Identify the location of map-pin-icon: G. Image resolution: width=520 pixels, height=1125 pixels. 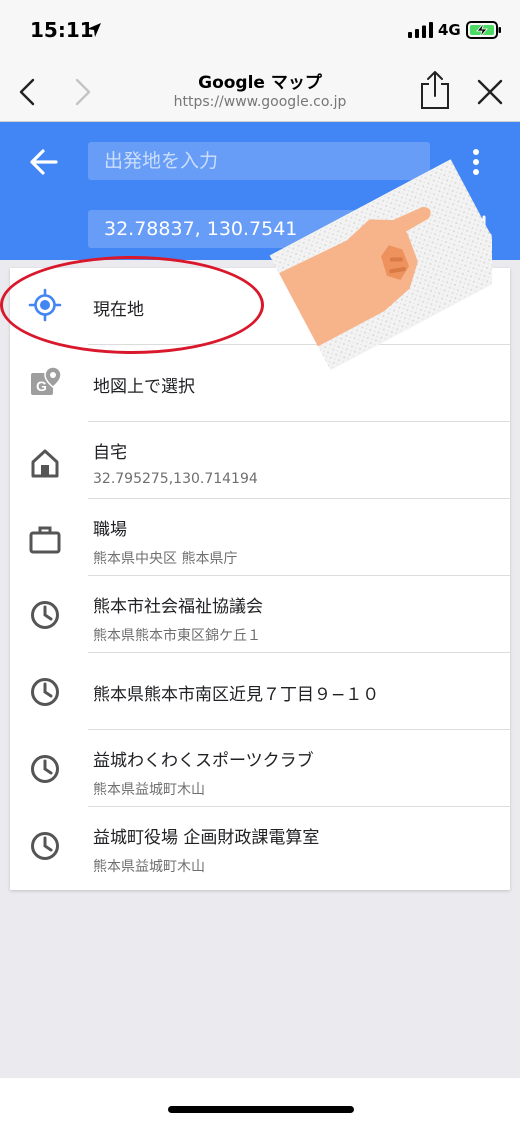
(46, 380).